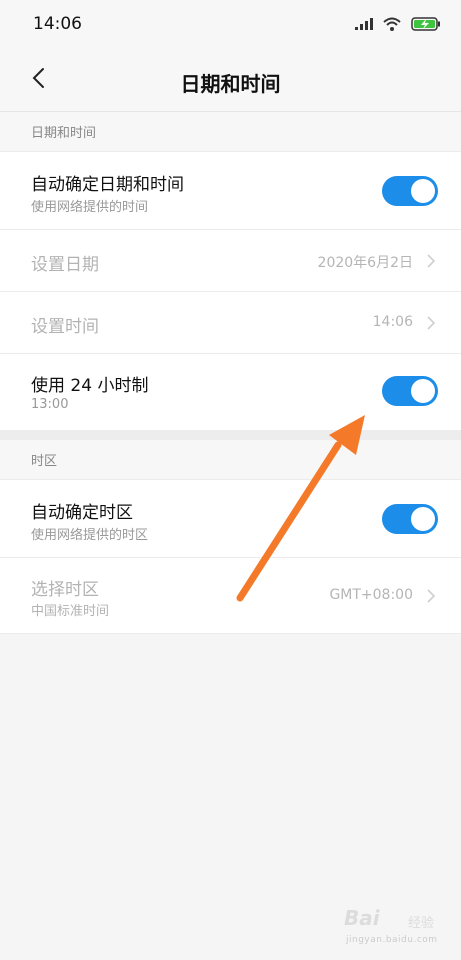  I want to click on battery-charging-icon, so click(426, 24).